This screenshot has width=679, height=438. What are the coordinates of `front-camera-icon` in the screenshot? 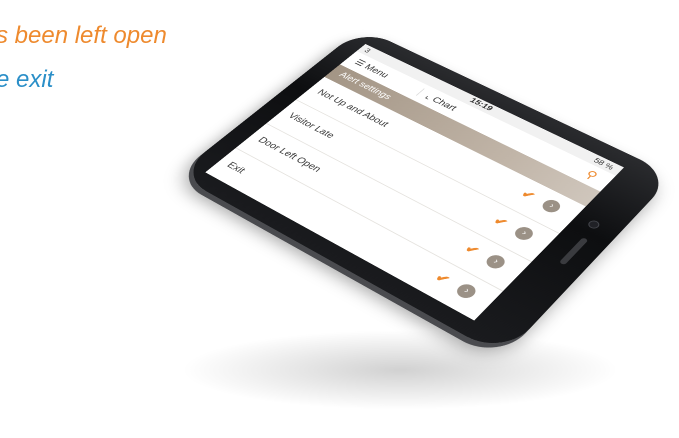 It's located at (594, 225).